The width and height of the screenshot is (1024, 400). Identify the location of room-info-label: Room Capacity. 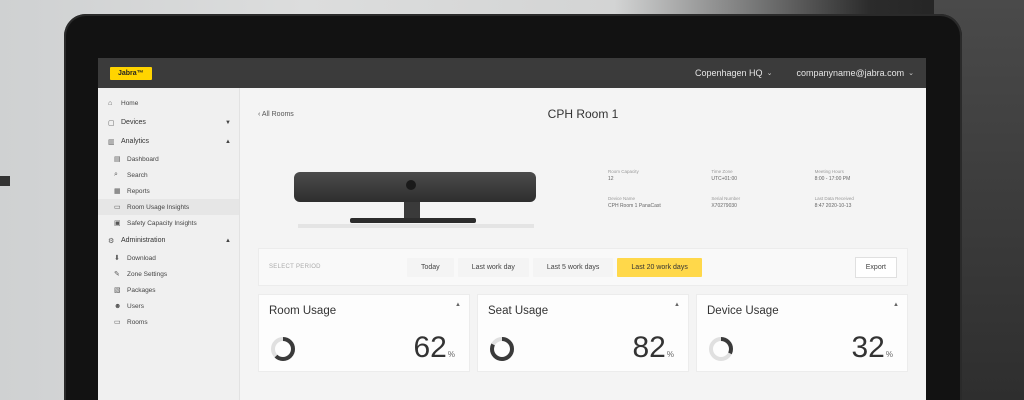
(623, 171).